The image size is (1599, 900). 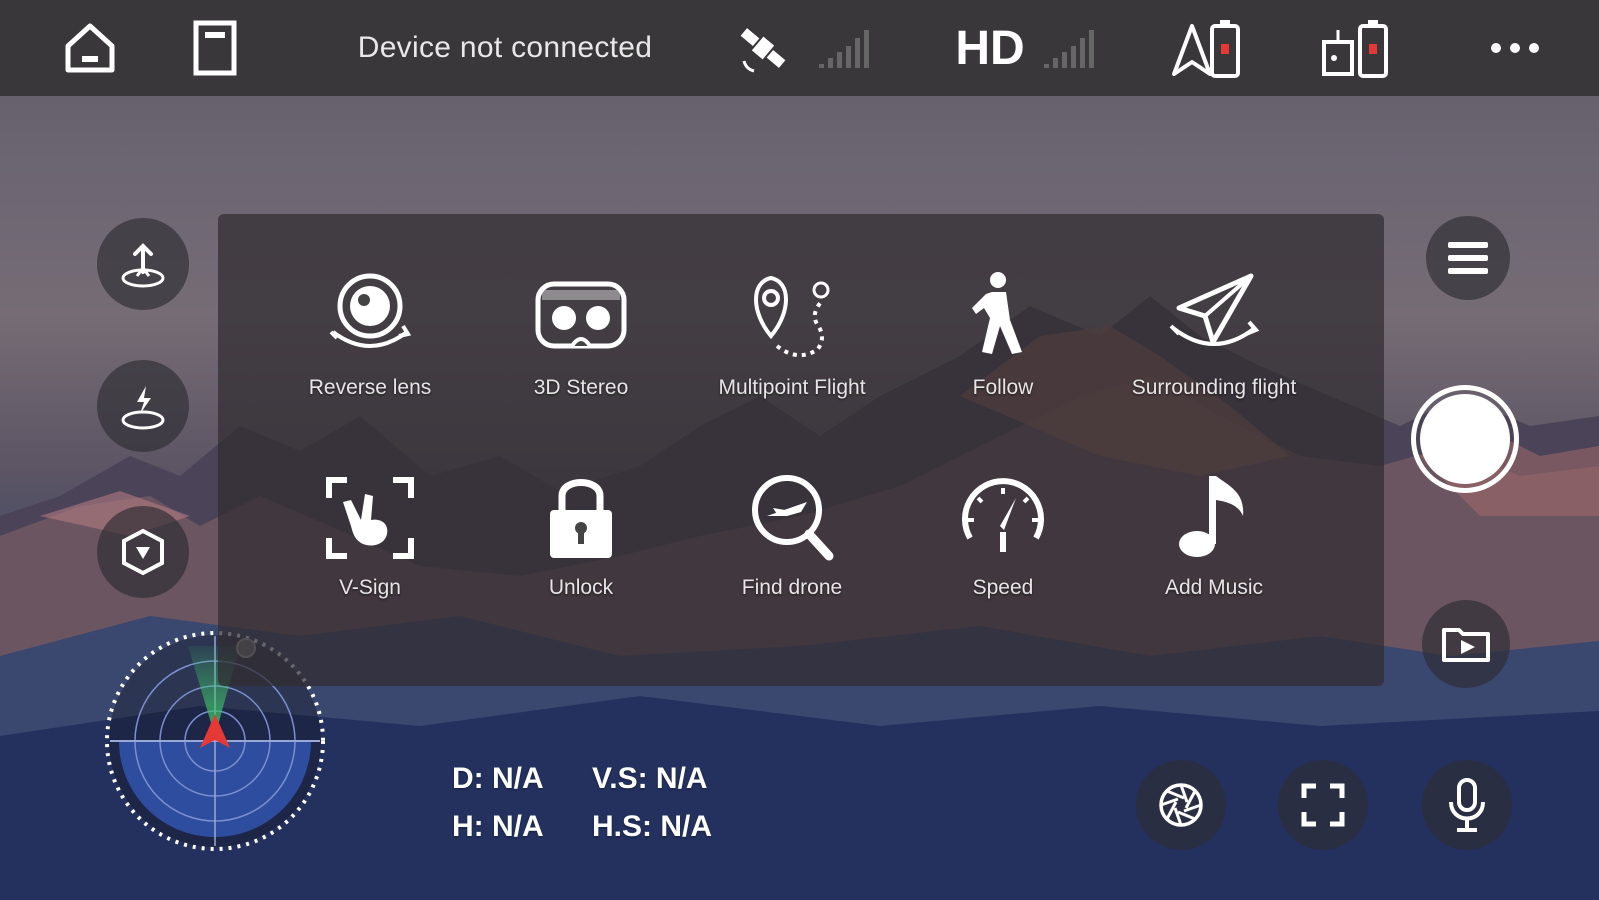 I want to click on feature-follow: Follow, so click(x=1003, y=348).